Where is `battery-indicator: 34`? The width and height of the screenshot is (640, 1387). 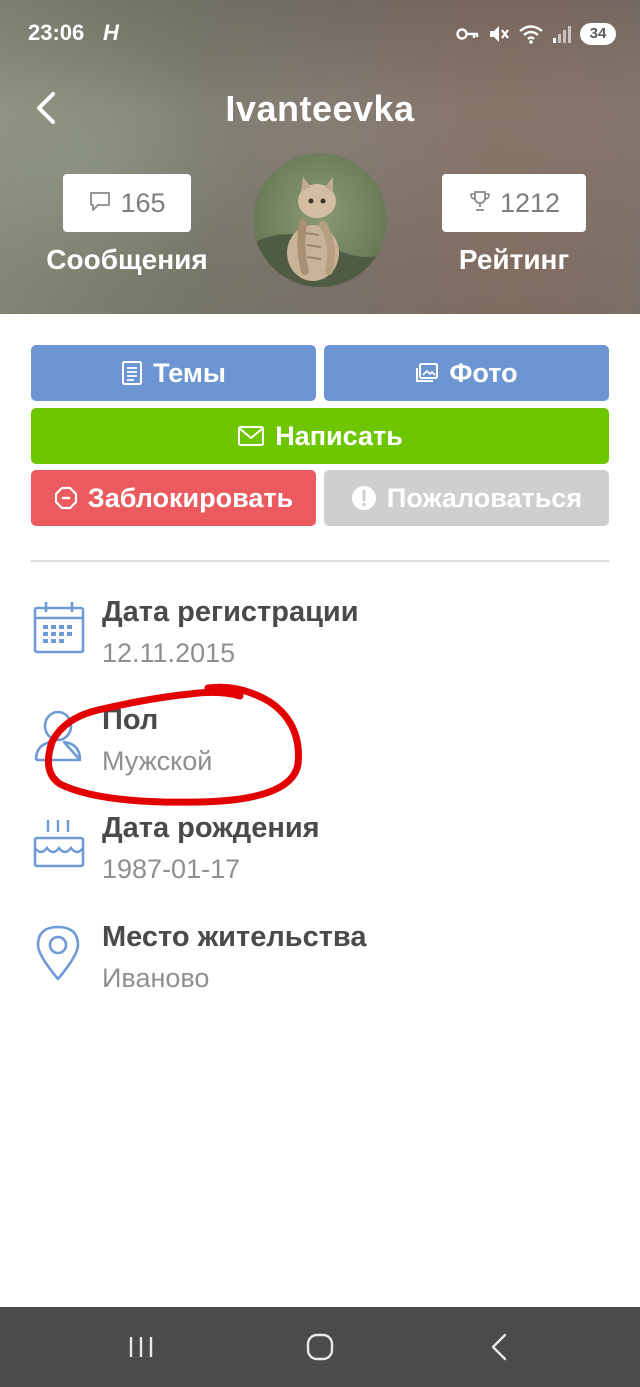 battery-indicator: 34 is located at coordinates (598, 34).